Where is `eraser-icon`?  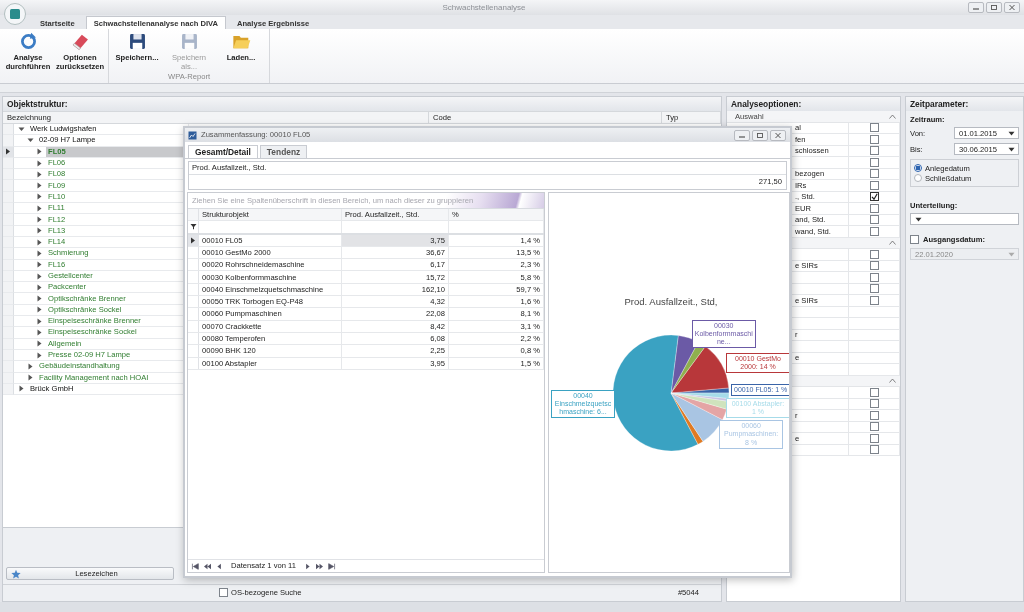
eraser-icon is located at coordinates (80, 41).